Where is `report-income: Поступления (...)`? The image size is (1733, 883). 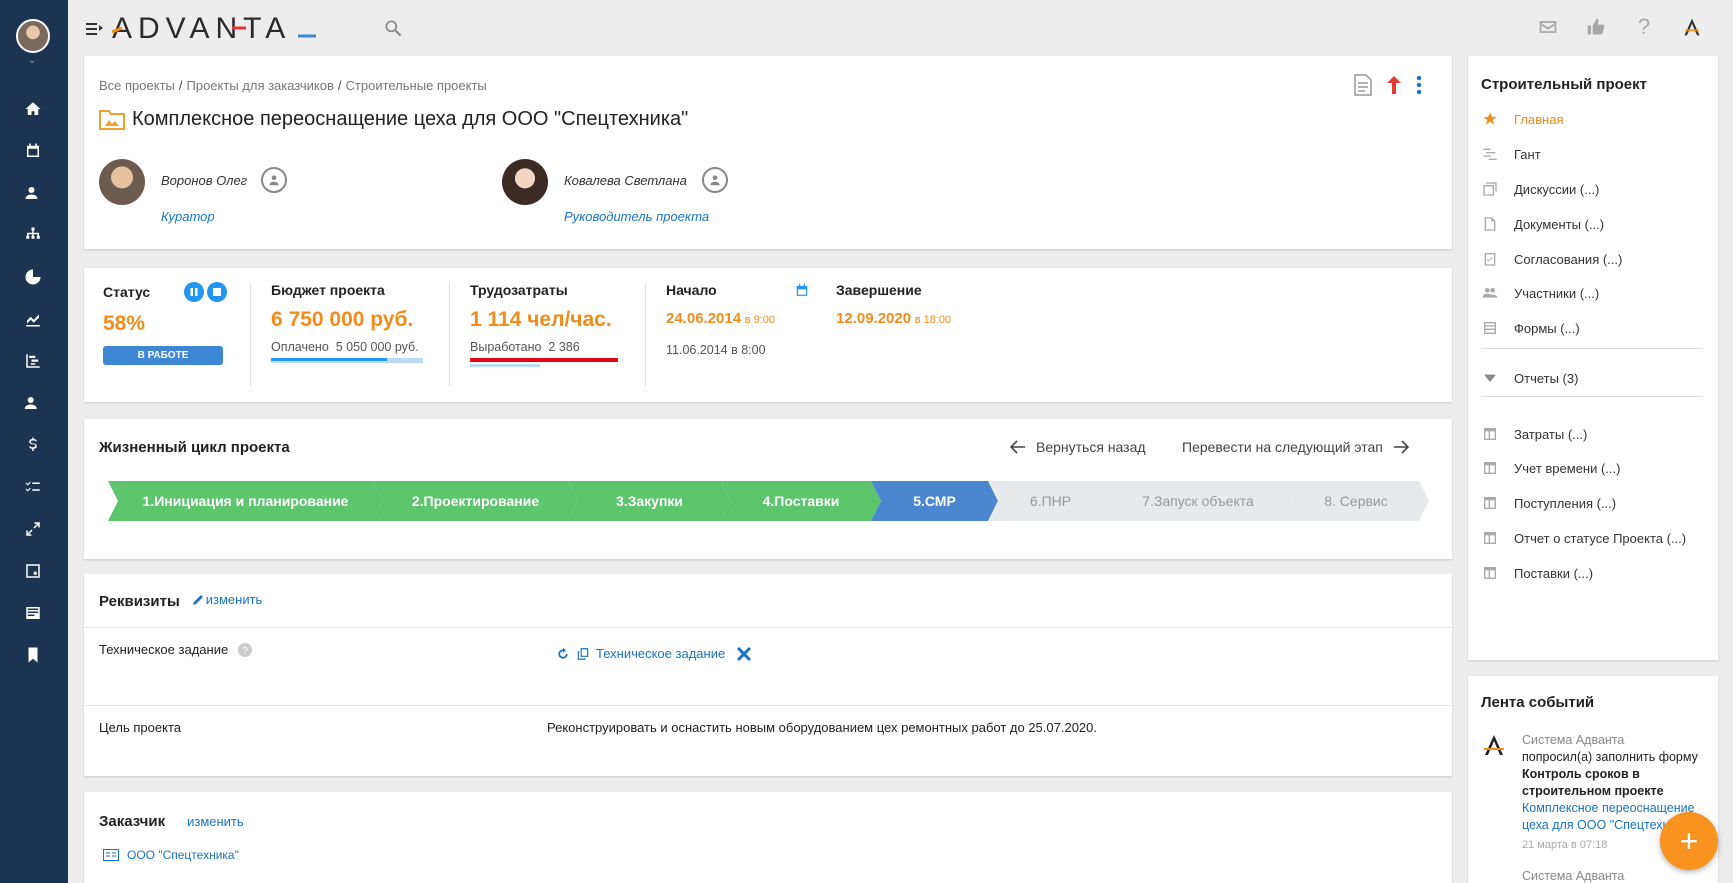 report-income: Поступления (...) is located at coordinates (1548, 503).